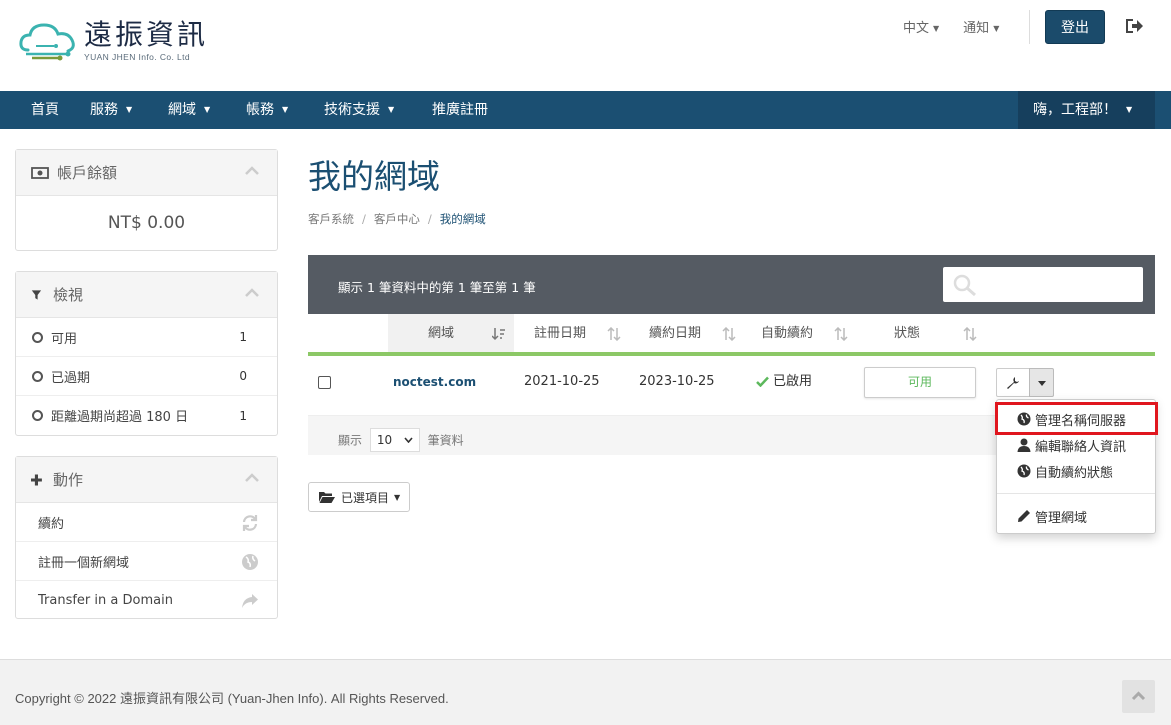 This screenshot has height=725, width=1171. What do you see at coordinates (359, 110) in the screenshot?
I see `nav-support: 技術支援 ▼` at bounding box center [359, 110].